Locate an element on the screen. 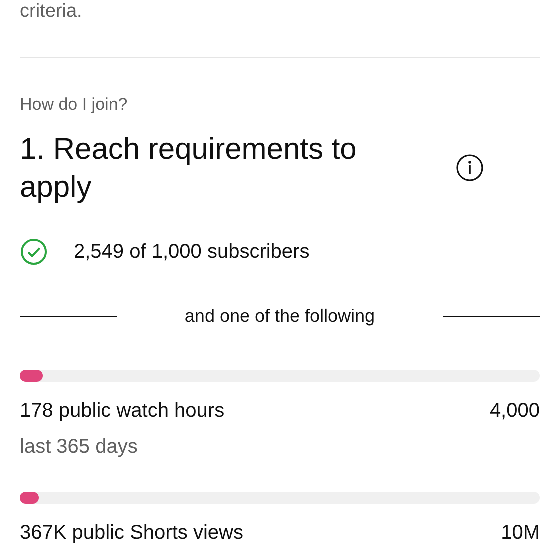 The width and height of the screenshot is (560, 560). metric-label: 367K public Shorts views is located at coordinates (132, 533).